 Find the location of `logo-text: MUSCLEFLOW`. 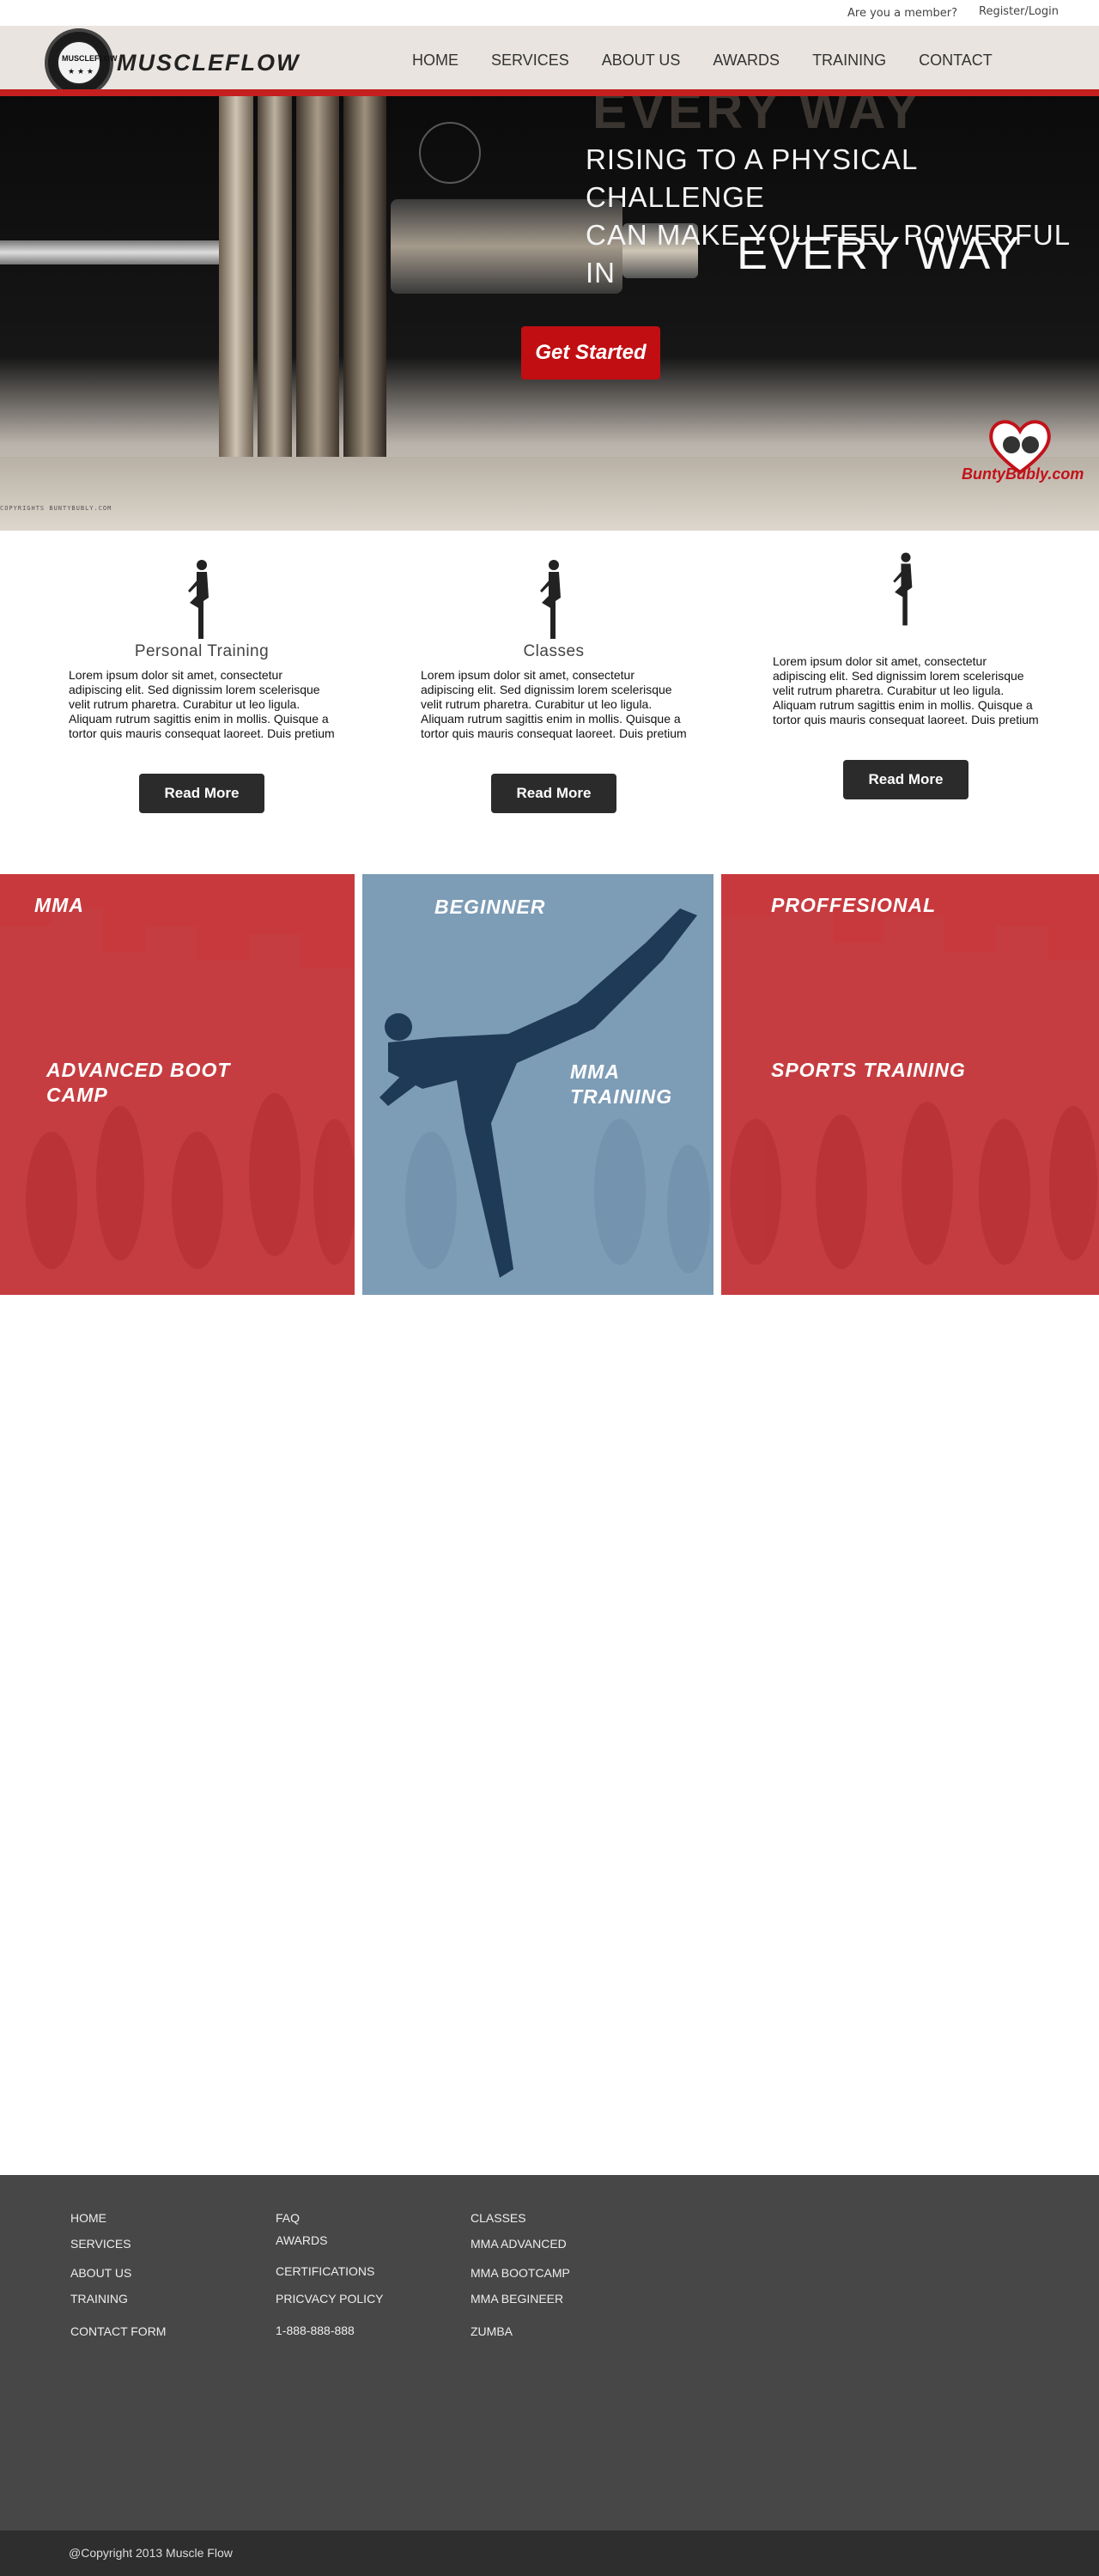

logo-text: MUSCLEFLOW is located at coordinates (90, 59).